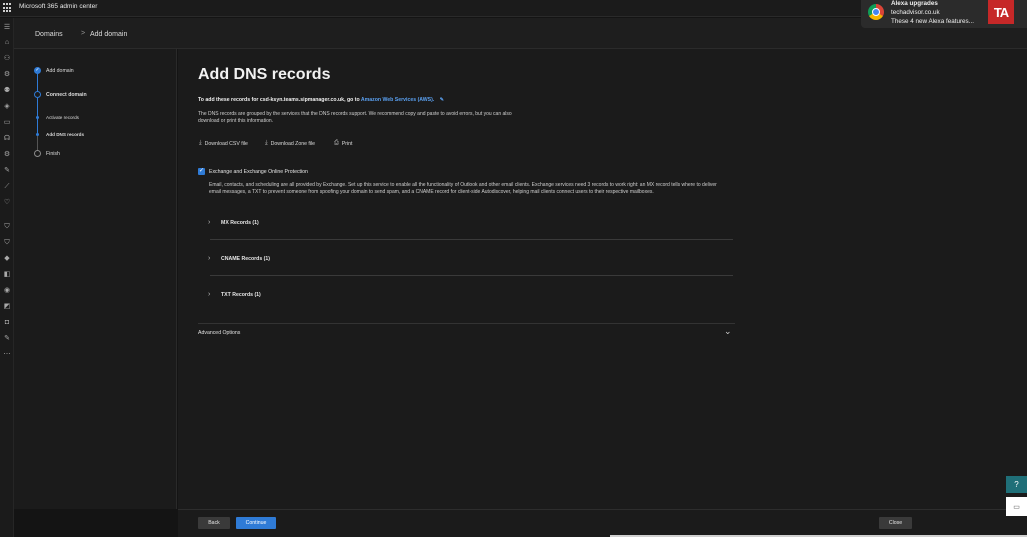 This screenshot has height=537, width=1027. What do you see at coordinates (201, 171) in the screenshot?
I see `exchange-checkbox: ✓` at bounding box center [201, 171].